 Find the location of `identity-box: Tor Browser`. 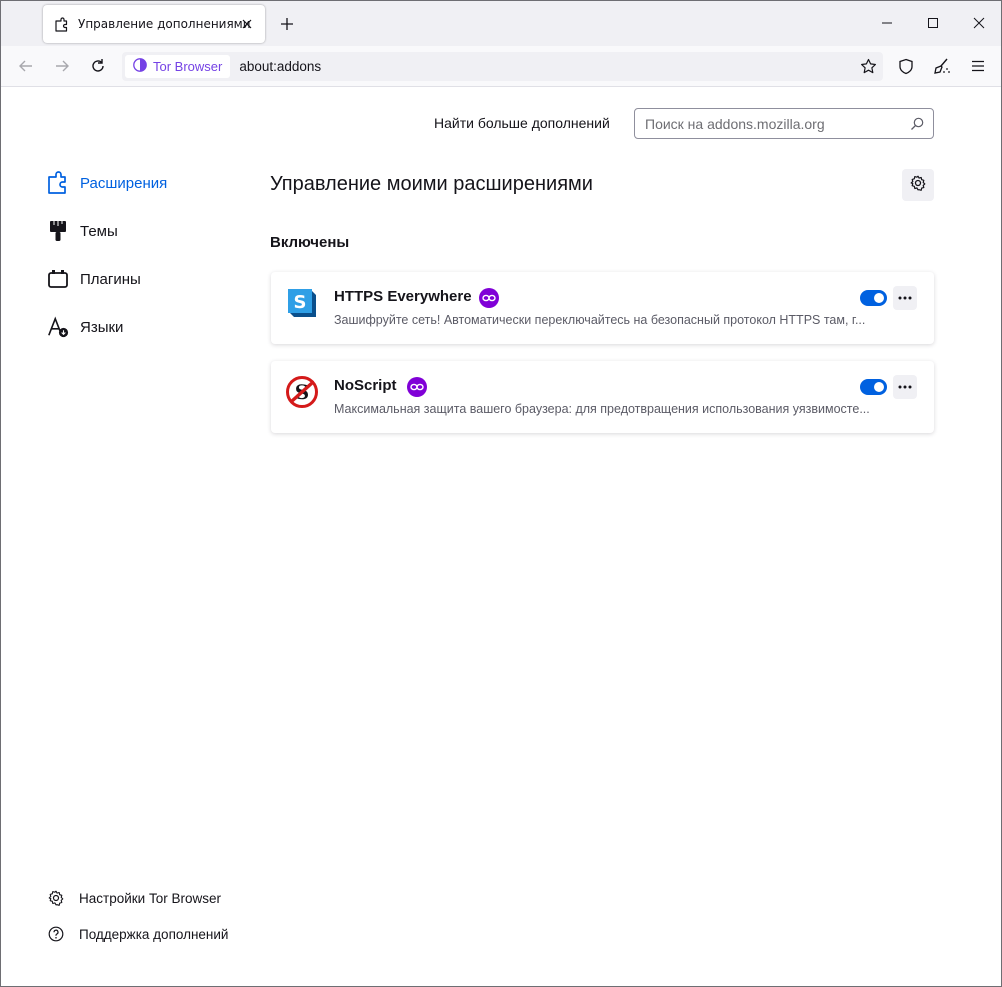

identity-box: Tor Browser is located at coordinates (178, 66).